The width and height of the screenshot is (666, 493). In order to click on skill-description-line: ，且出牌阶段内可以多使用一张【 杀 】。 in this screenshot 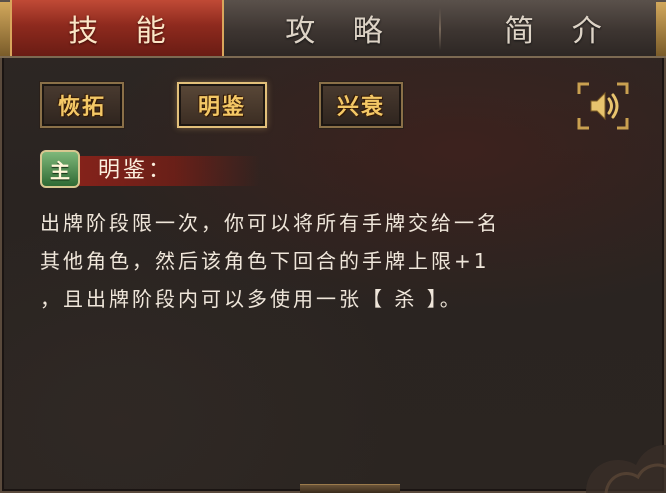, I will do `click(251, 299)`.